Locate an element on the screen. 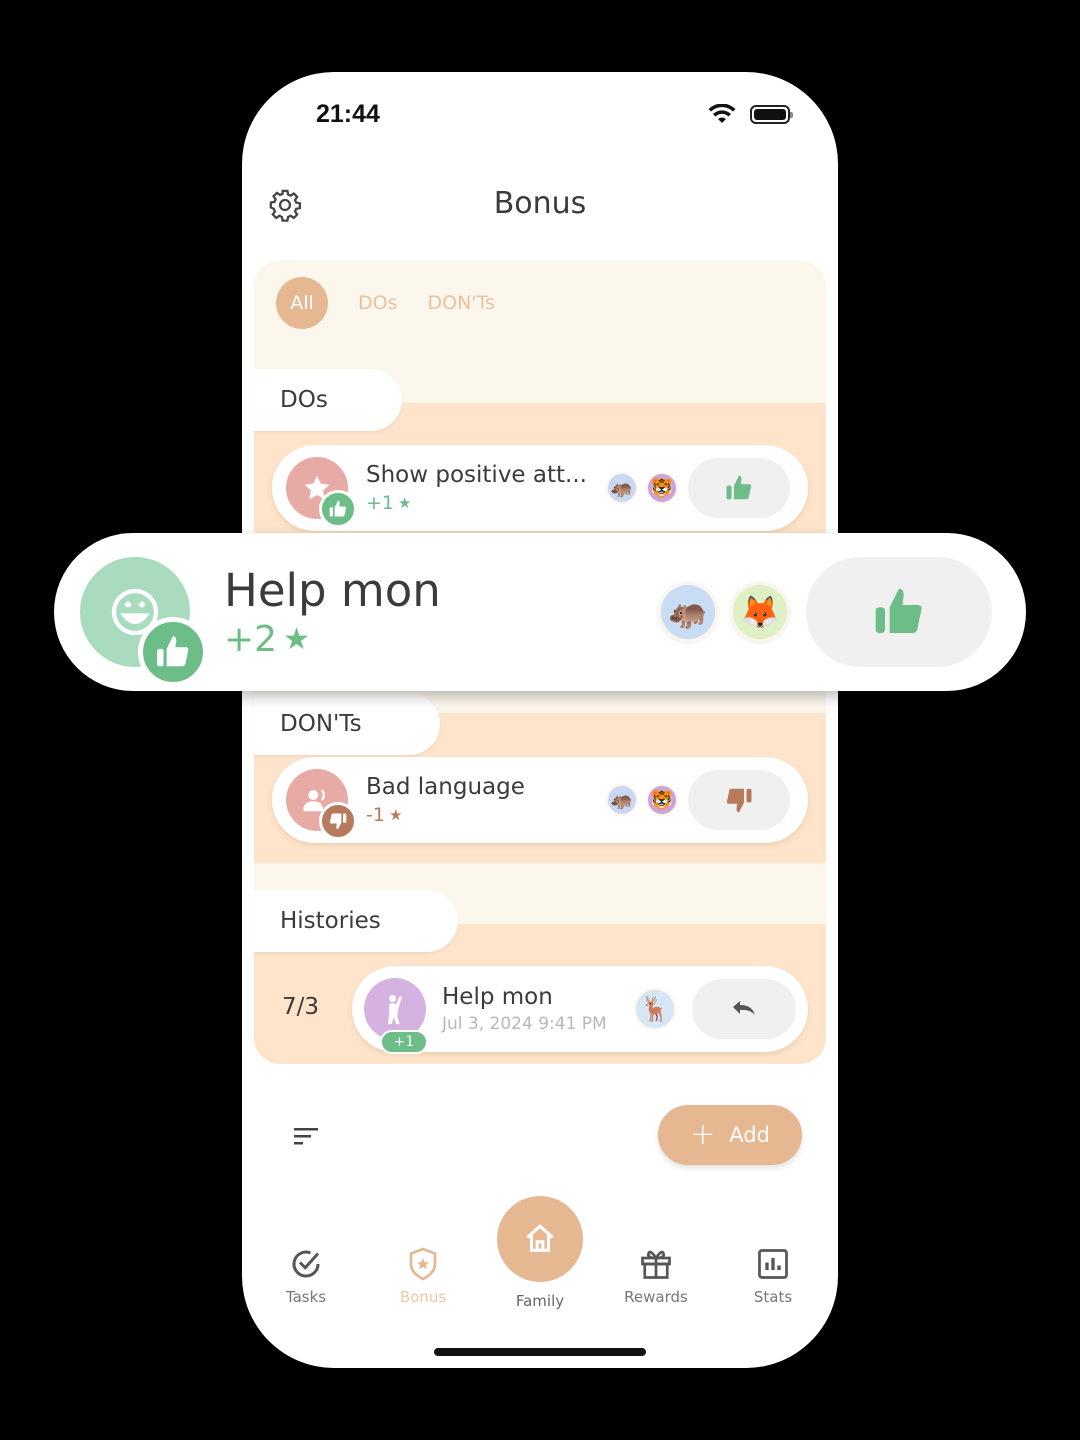 This screenshot has height=1440, width=1080. bonus-item-card: Bad language -1 ★ 🦛 🐯 is located at coordinates (540, 800).